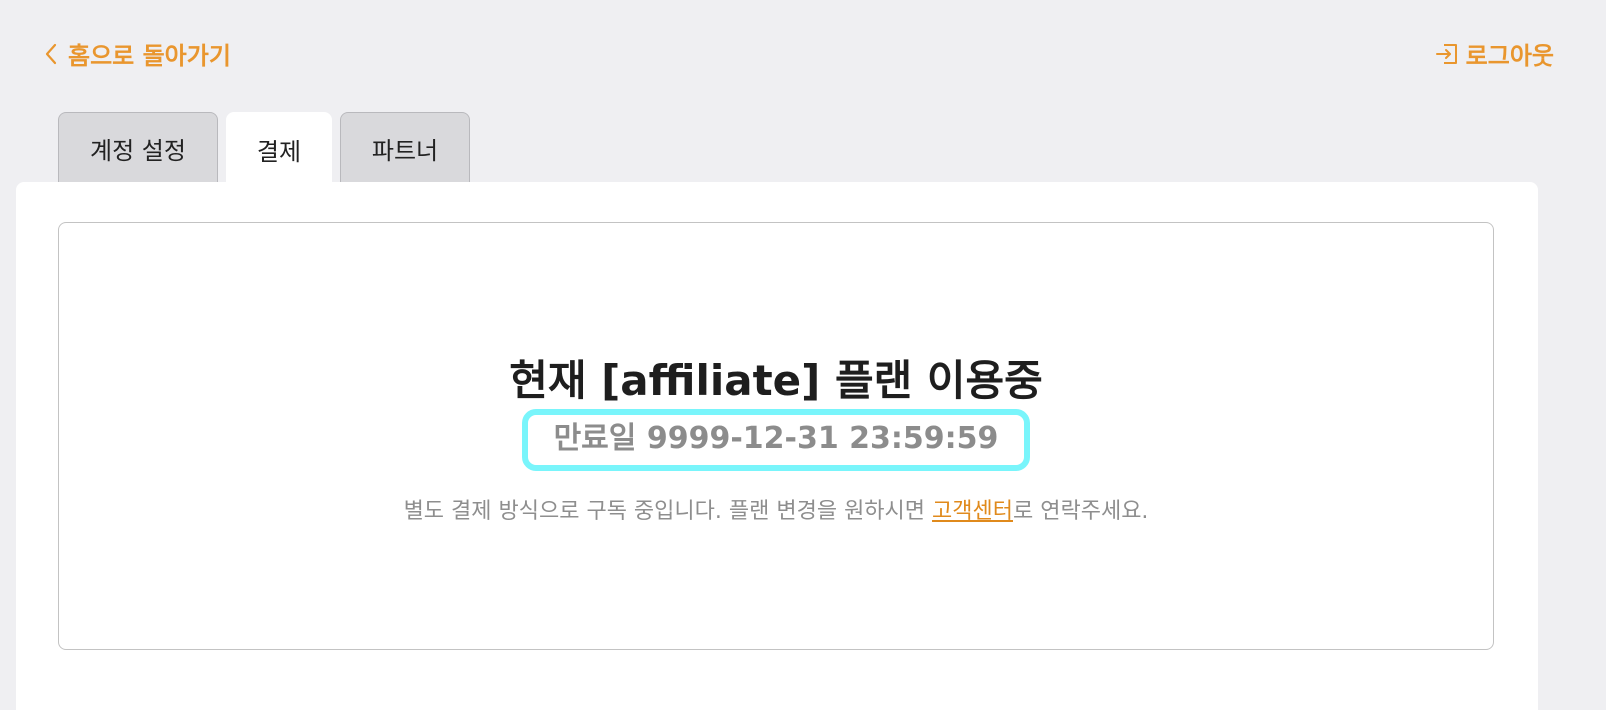  What do you see at coordinates (405, 148) in the screenshot?
I see `tab-partner: 파트너` at bounding box center [405, 148].